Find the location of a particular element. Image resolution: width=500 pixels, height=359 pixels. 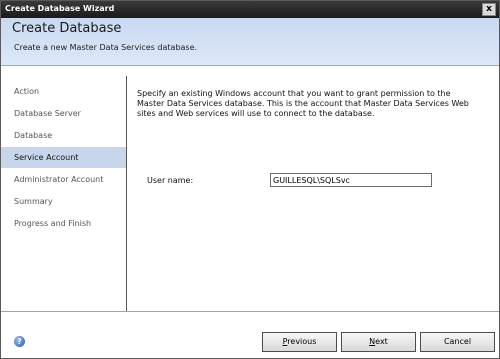

close-icon: x is located at coordinates (489, 9).